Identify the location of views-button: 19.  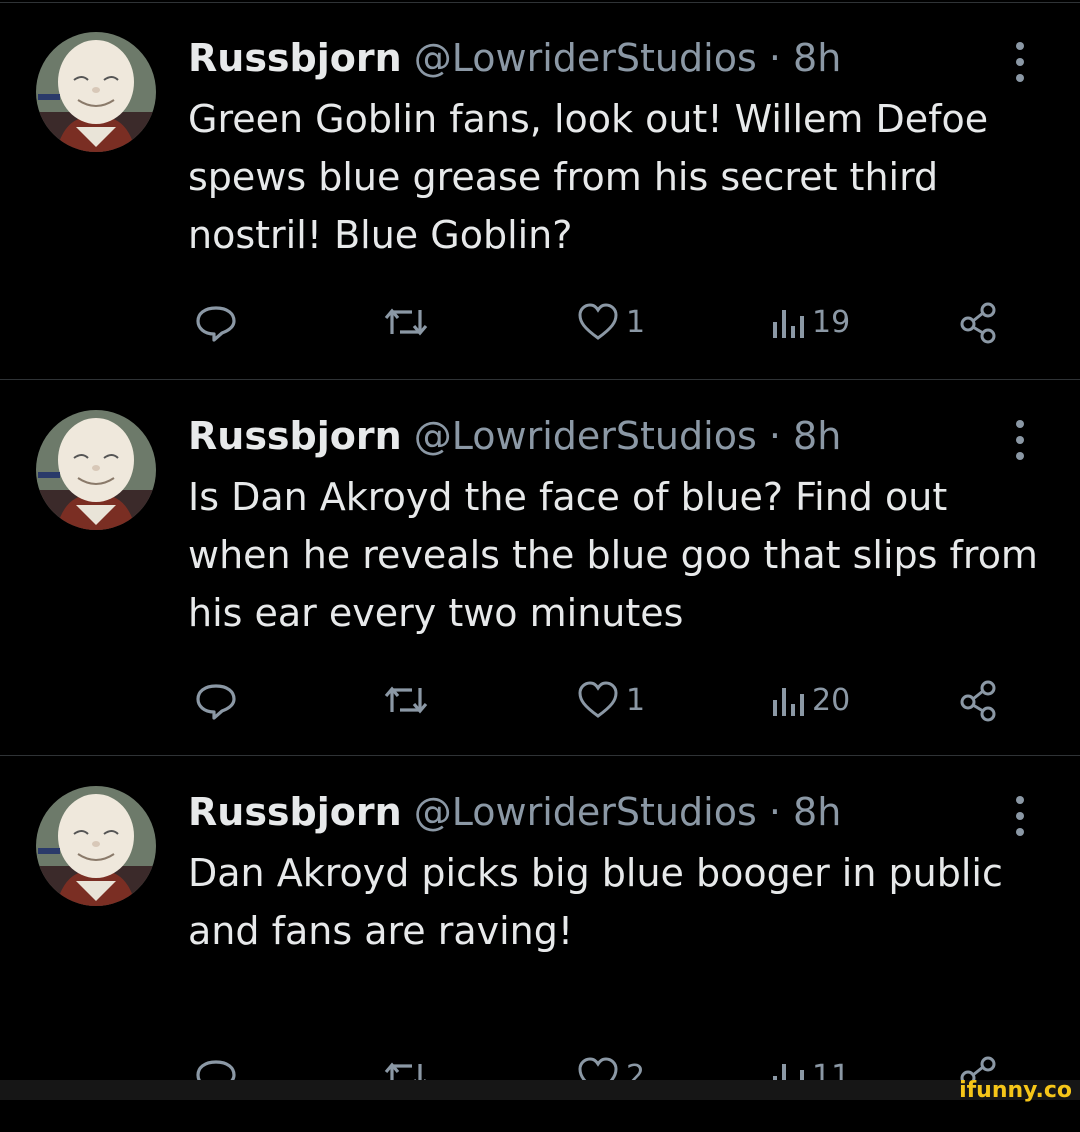
(810, 322).